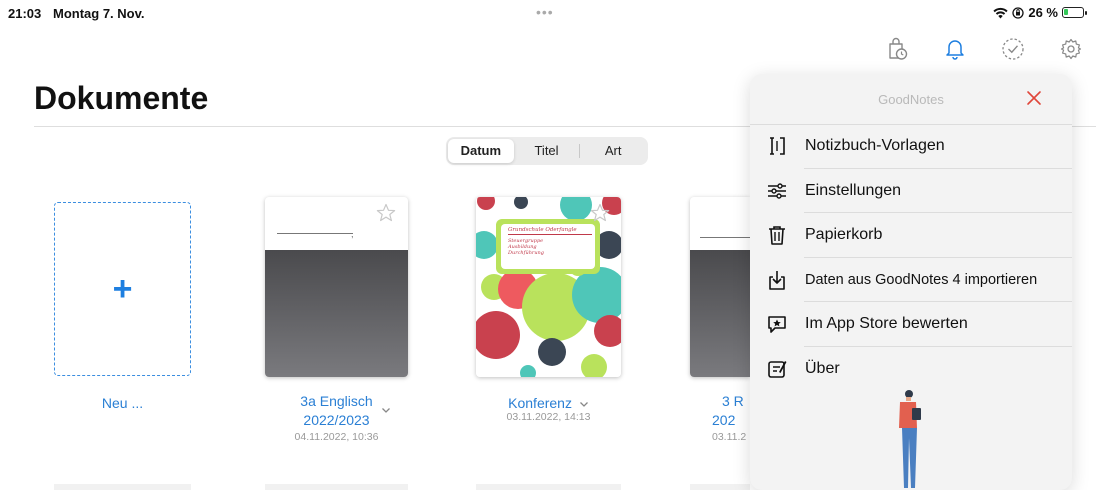 The height and width of the screenshot is (490, 1096). What do you see at coordinates (822, 368) in the screenshot?
I see `menu-item-label: Über` at bounding box center [822, 368].